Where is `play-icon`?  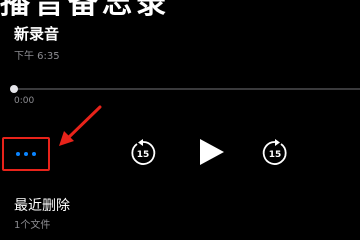 play-icon is located at coordinates (212, 152).